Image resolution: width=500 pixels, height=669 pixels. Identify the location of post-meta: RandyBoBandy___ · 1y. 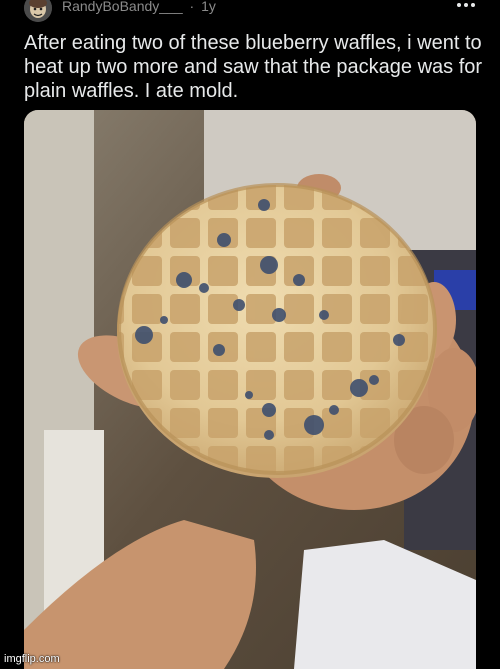
(139, 7).